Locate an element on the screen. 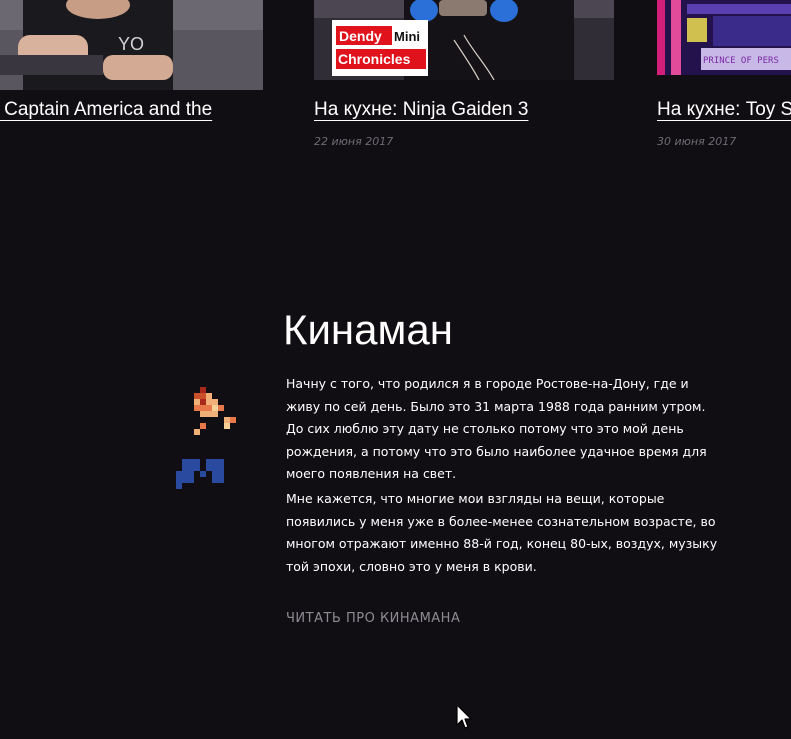 This screenshot has width=791, height=739. badge-dendy: Dendy is located at coordinates (360, 36).